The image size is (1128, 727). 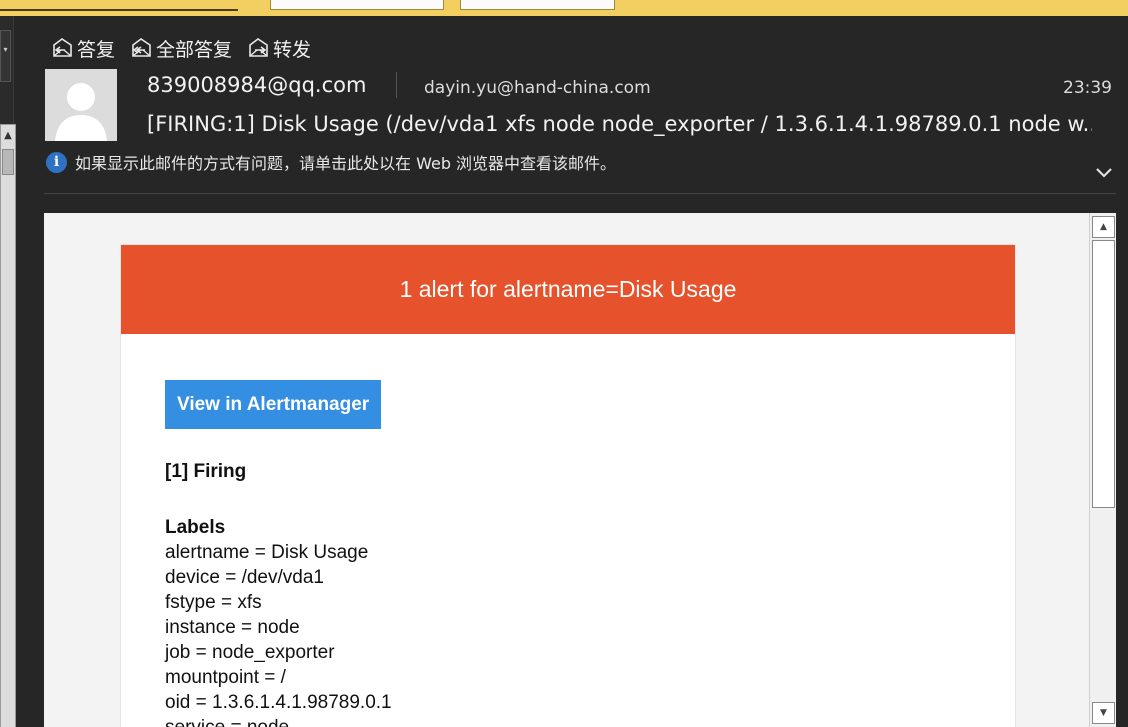 What do you see at coordinates (292, 49) in the screenshot?
I see `forward-label: 转发` at bounding box center [292, 49].